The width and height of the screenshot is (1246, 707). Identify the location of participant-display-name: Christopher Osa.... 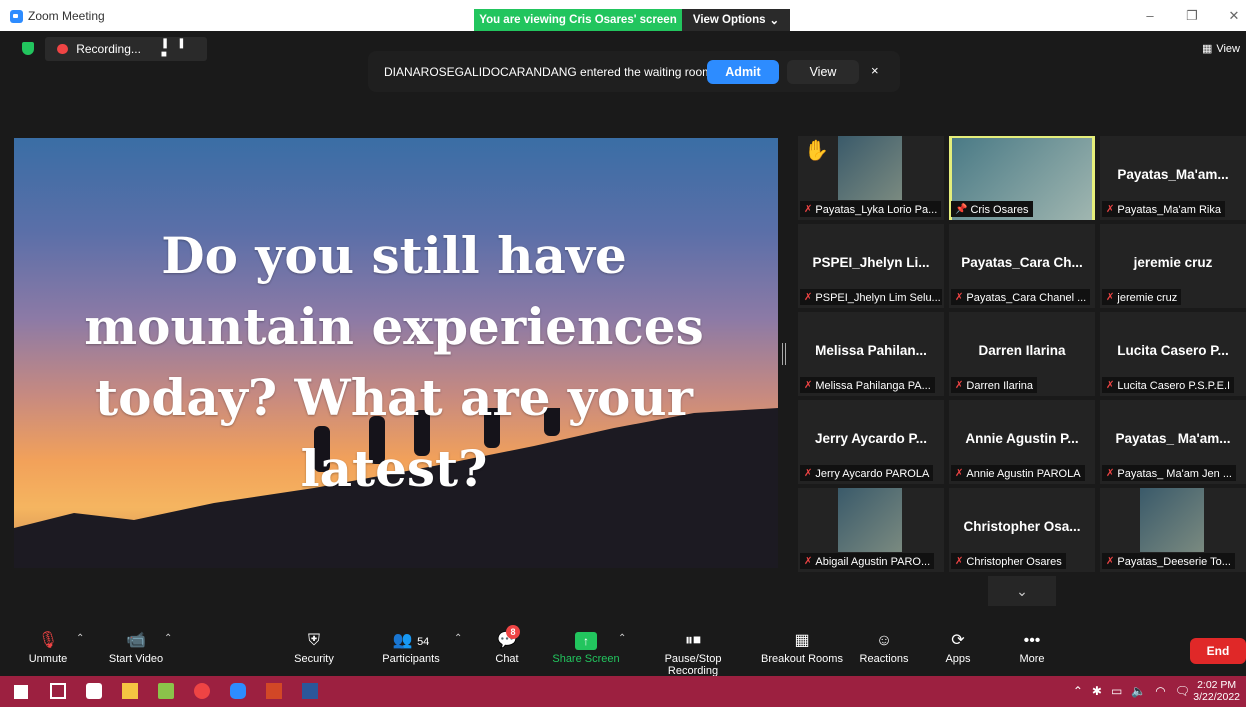
(1022, 526).